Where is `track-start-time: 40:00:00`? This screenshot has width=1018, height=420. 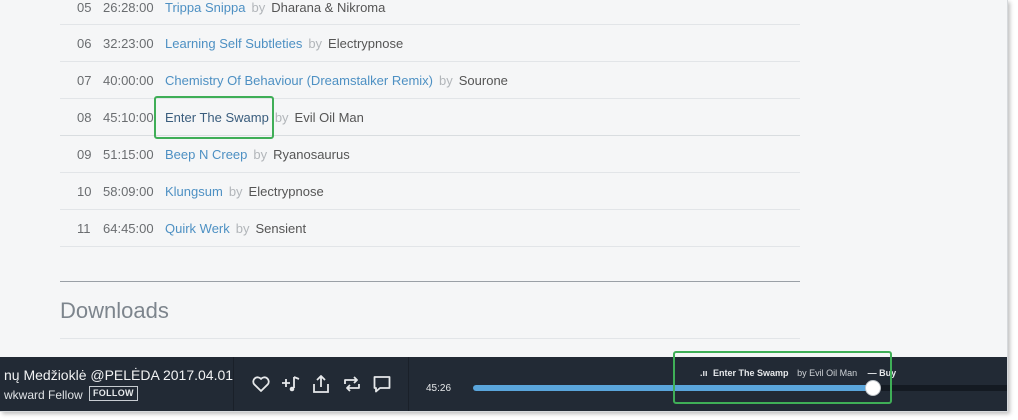 track-start-time: 40:00:00 is located at coordinates (128, 80).